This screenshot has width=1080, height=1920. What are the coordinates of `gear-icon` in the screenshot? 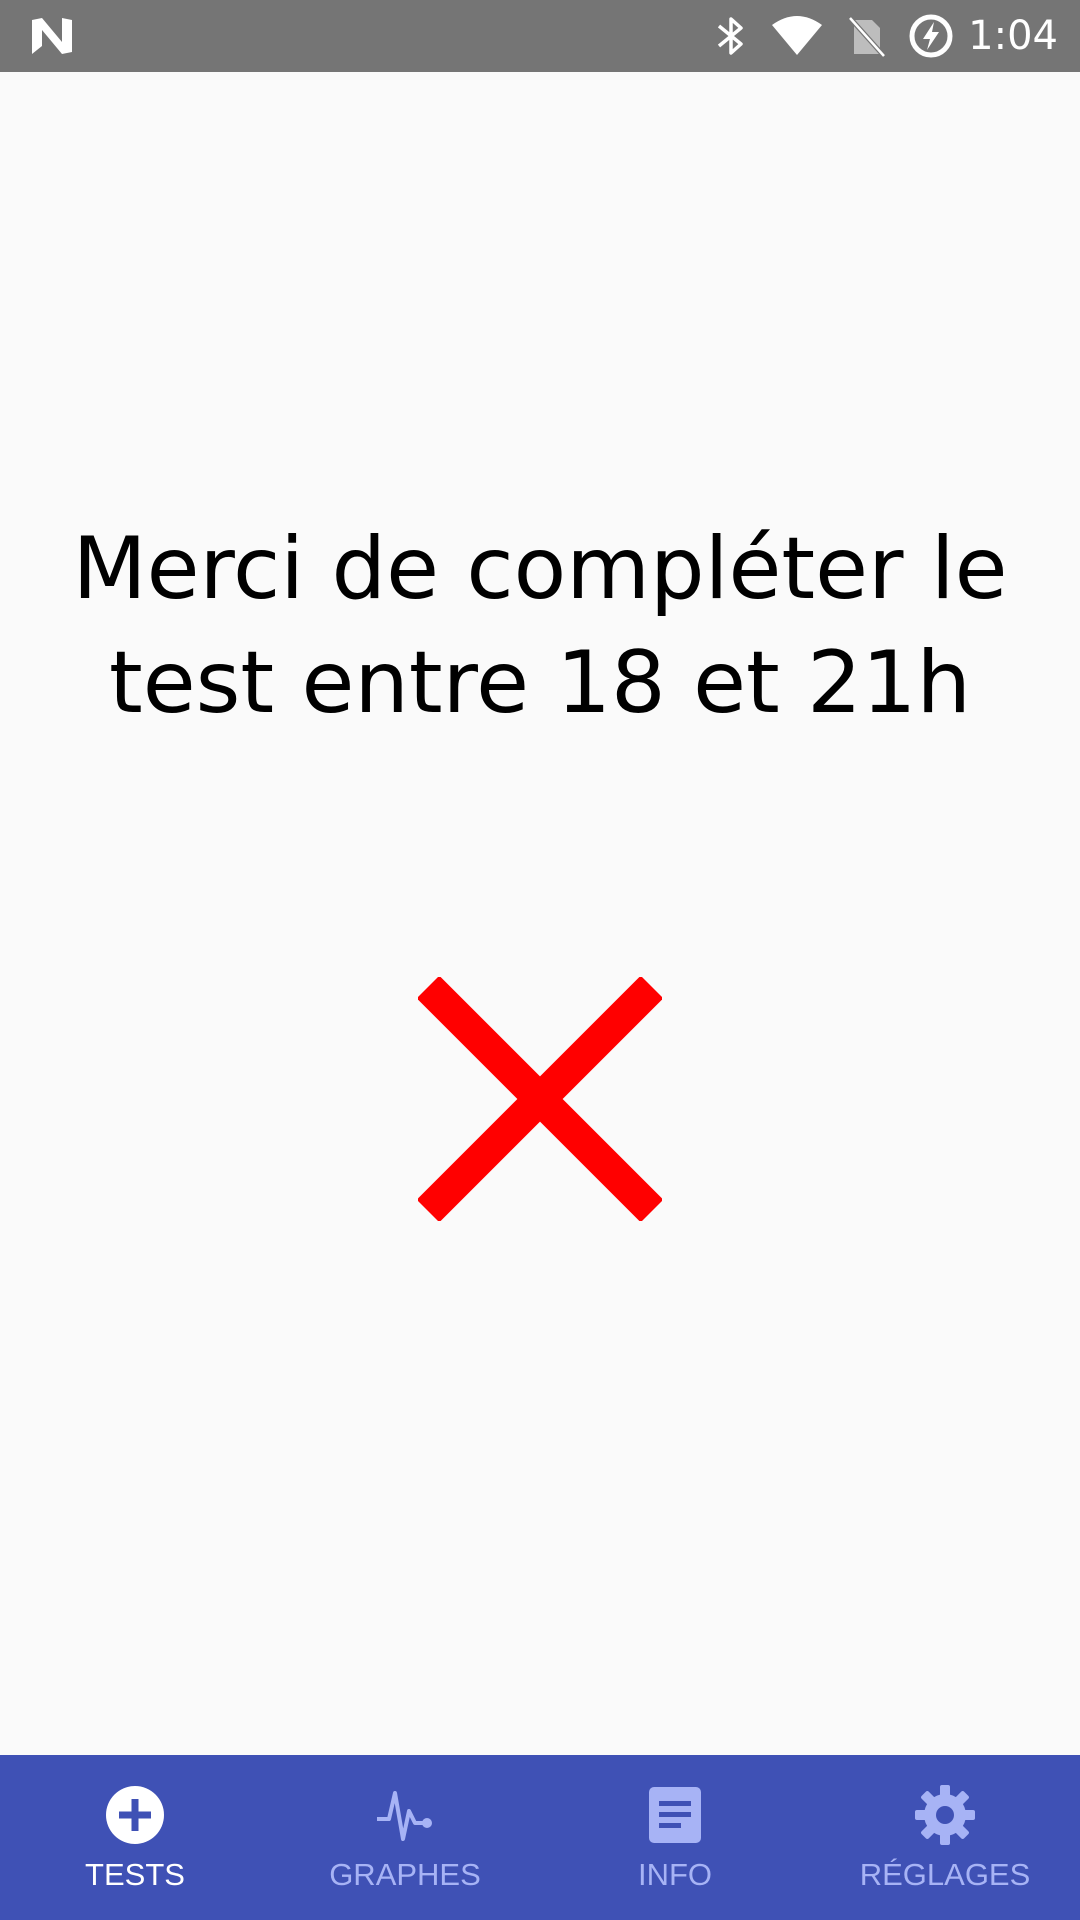 It's located at (945, 1815).